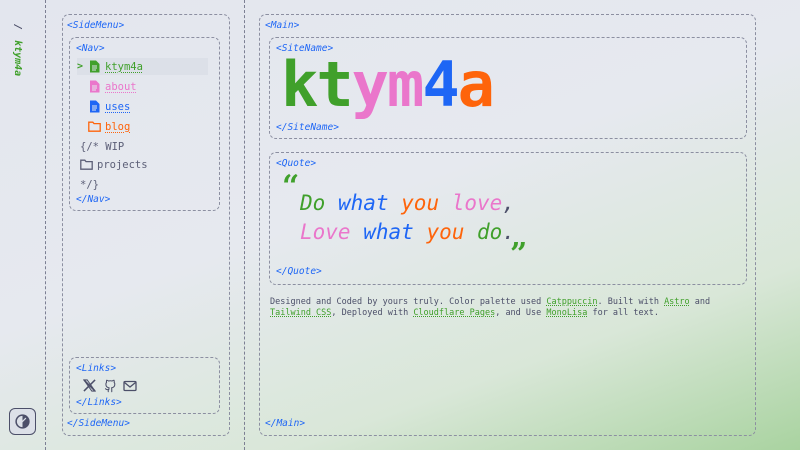 The height and width of the screenshot is (450, 800). I want to click on nav-item-uses: uses, so click(142, 106).